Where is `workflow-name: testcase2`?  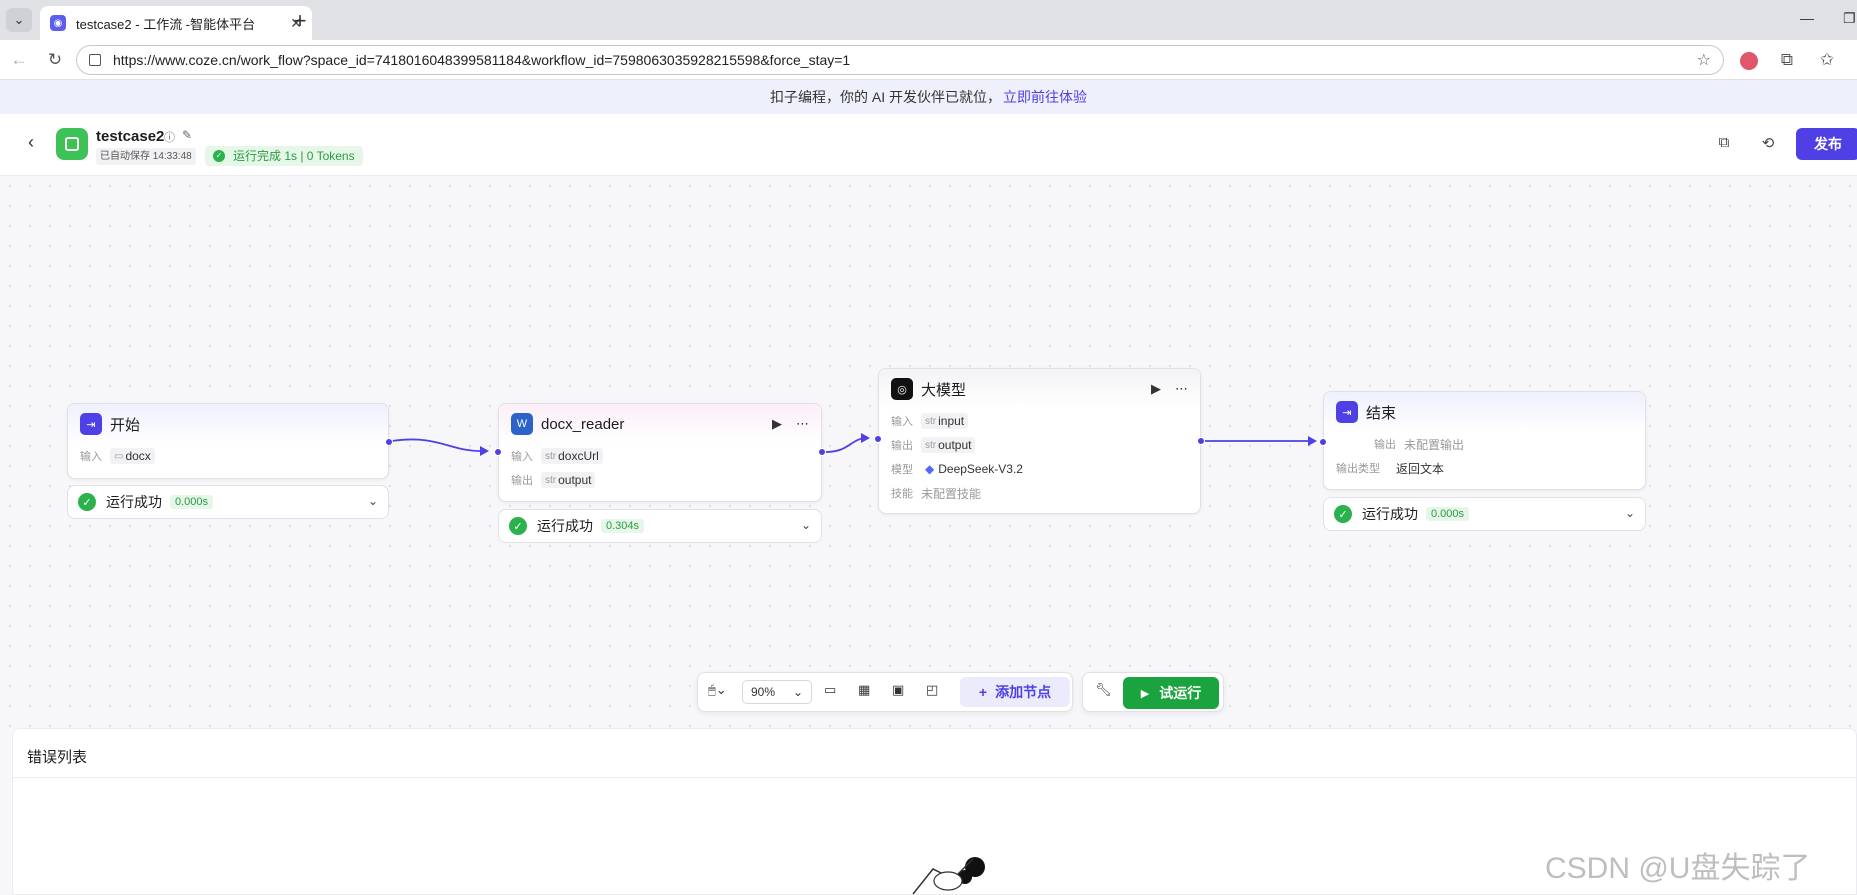
workflow-name: testcase2 is located at coordinates (130, 136).